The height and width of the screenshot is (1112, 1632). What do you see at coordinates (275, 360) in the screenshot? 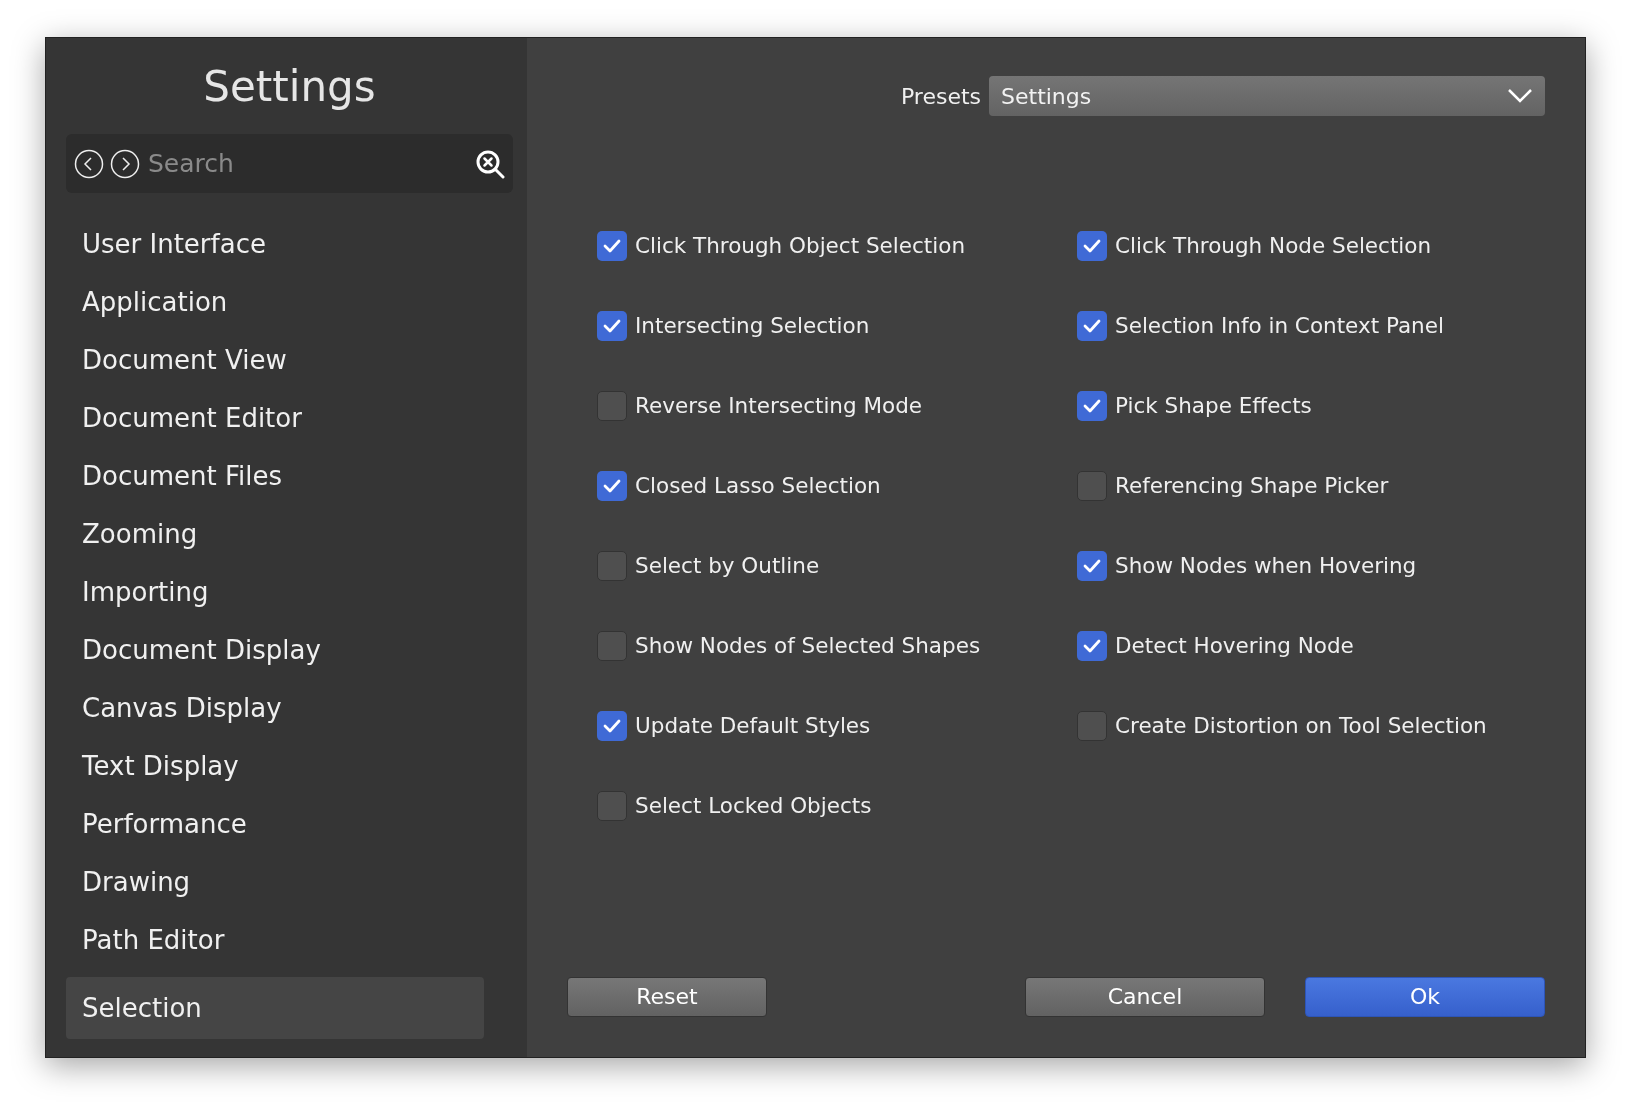
I see `sidebar-item: Document View` at bounding box center [275, 360].